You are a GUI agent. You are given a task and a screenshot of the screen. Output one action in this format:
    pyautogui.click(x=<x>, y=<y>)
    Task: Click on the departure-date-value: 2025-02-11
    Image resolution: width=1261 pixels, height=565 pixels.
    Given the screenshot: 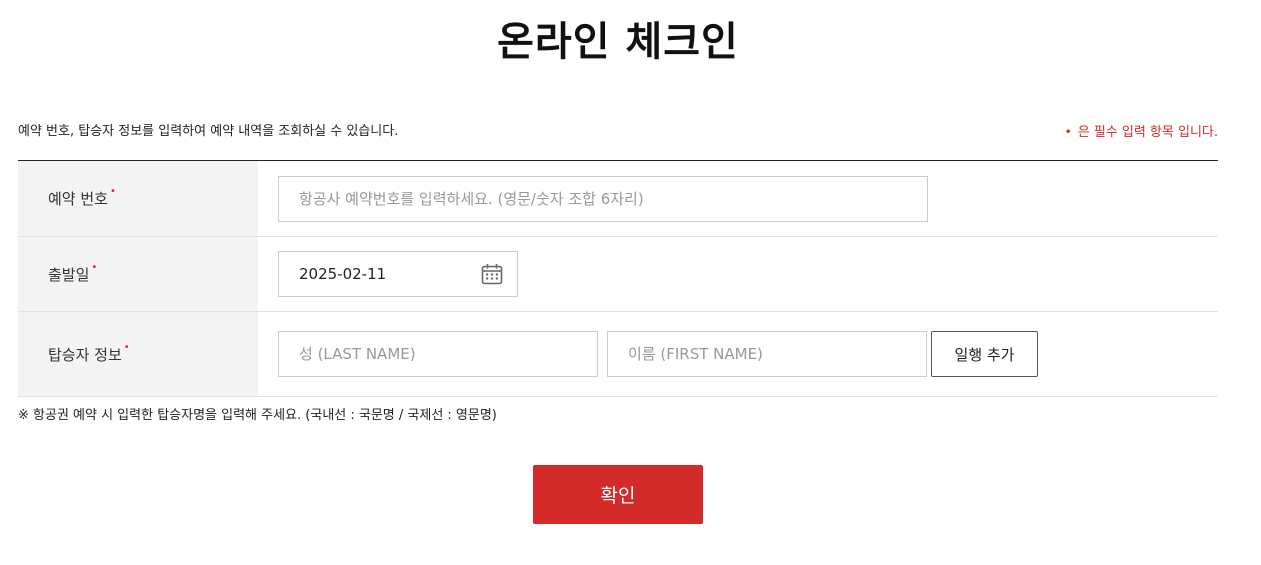 What is the action you would take?
    pyautogui.click(x=343, y=274)
    